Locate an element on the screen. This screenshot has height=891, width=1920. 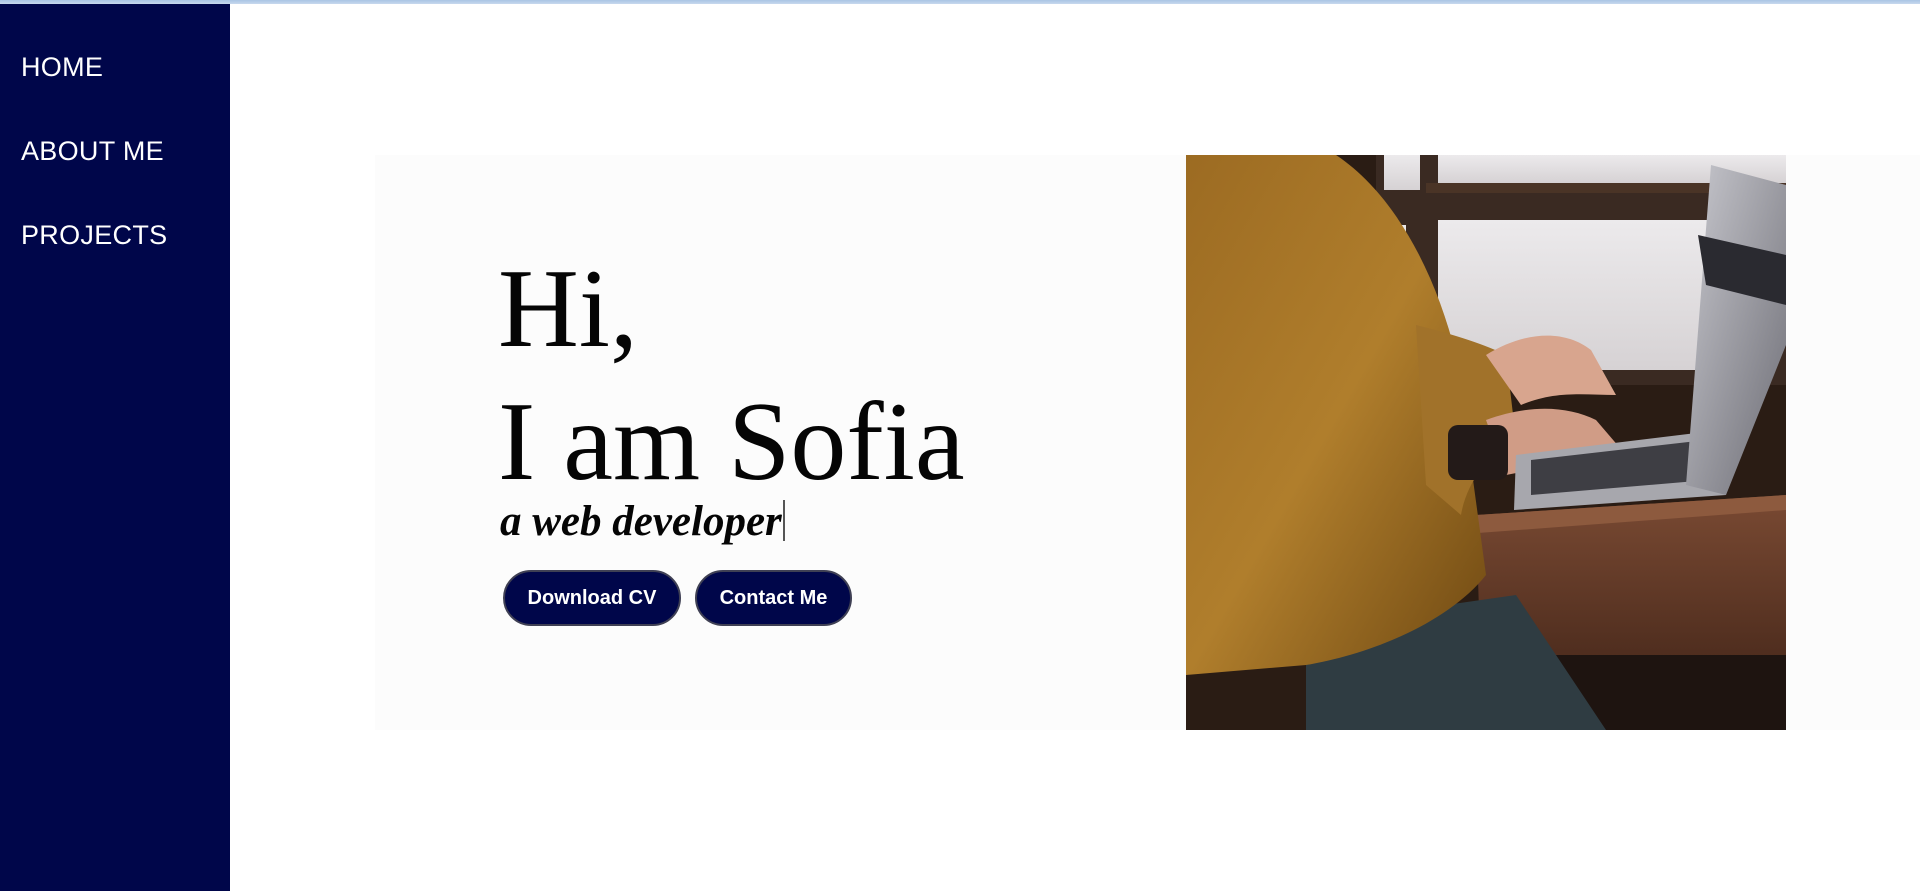
sidebar-nav: HOME ABOUT ME PROJECTS is located at coordinates (115, 447).